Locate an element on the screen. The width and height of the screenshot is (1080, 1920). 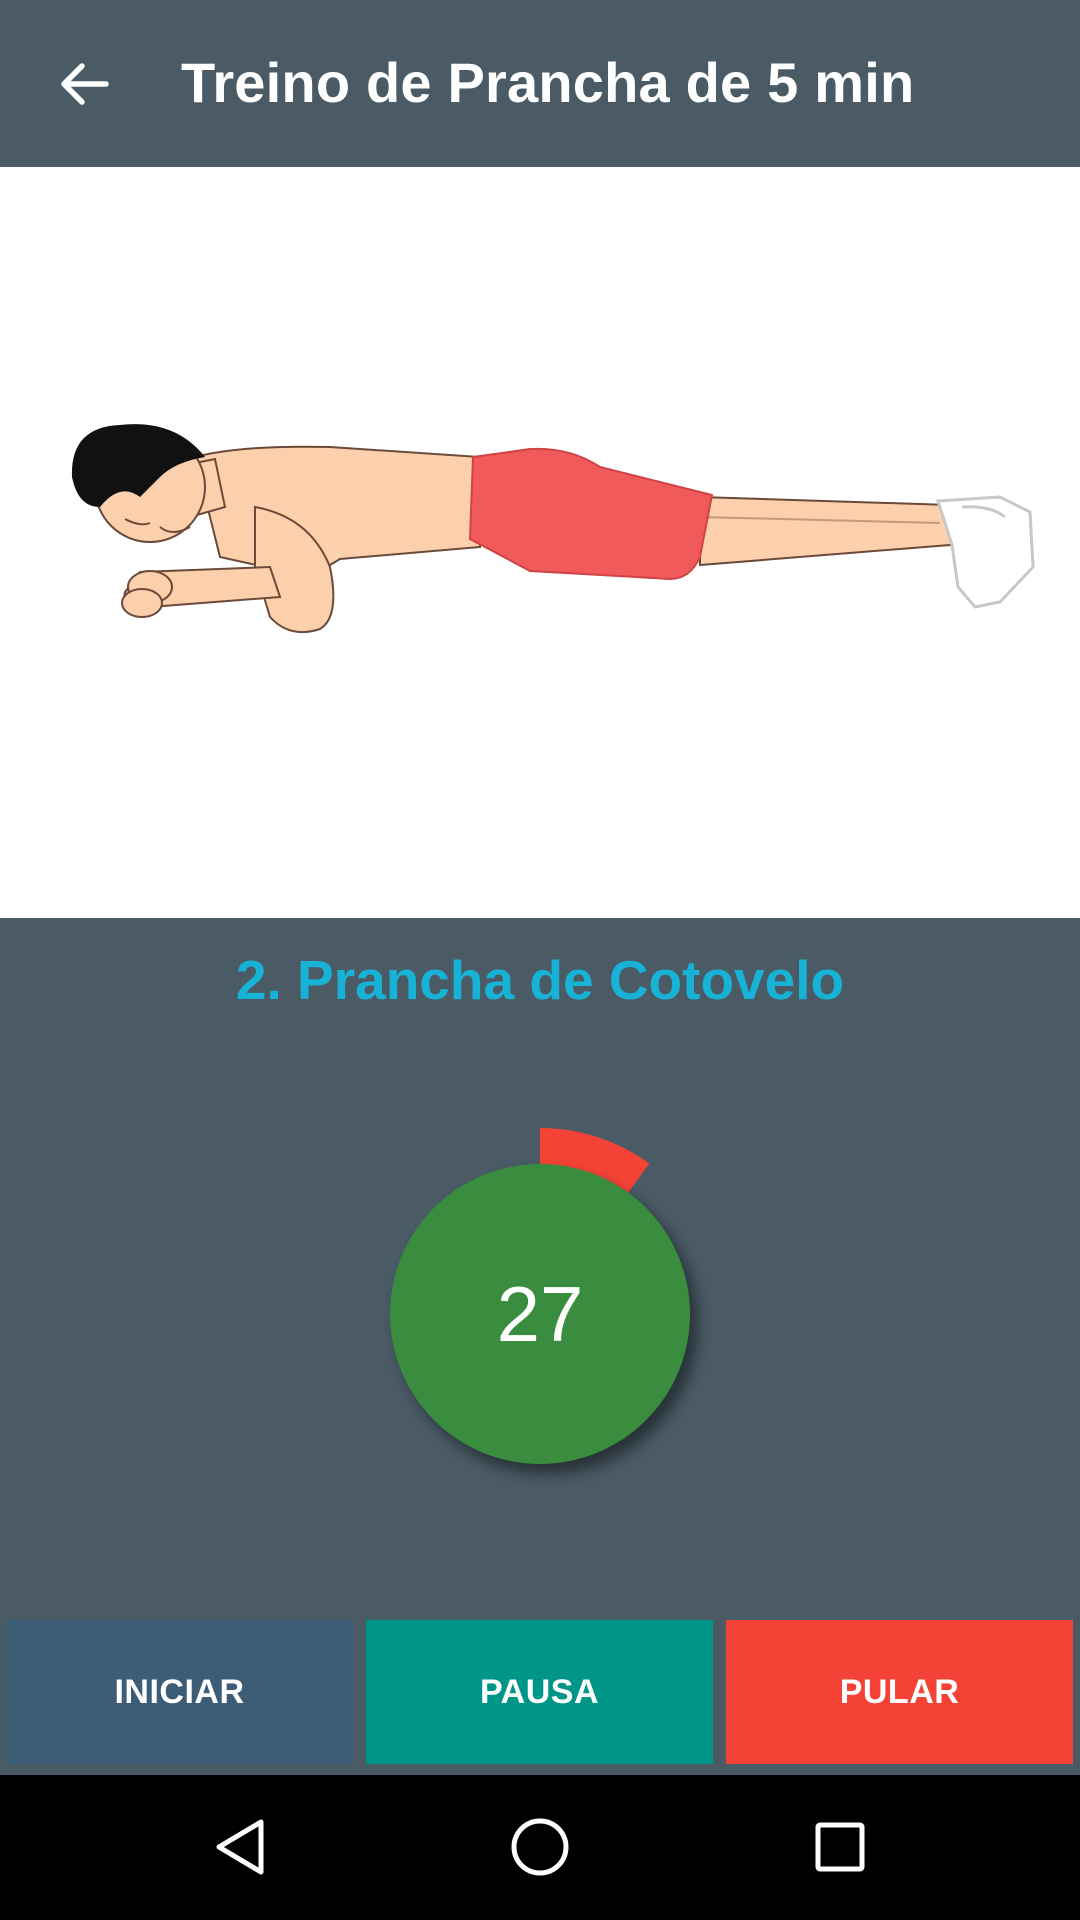
arrow-back-icon is located at coordinates (85, 84).